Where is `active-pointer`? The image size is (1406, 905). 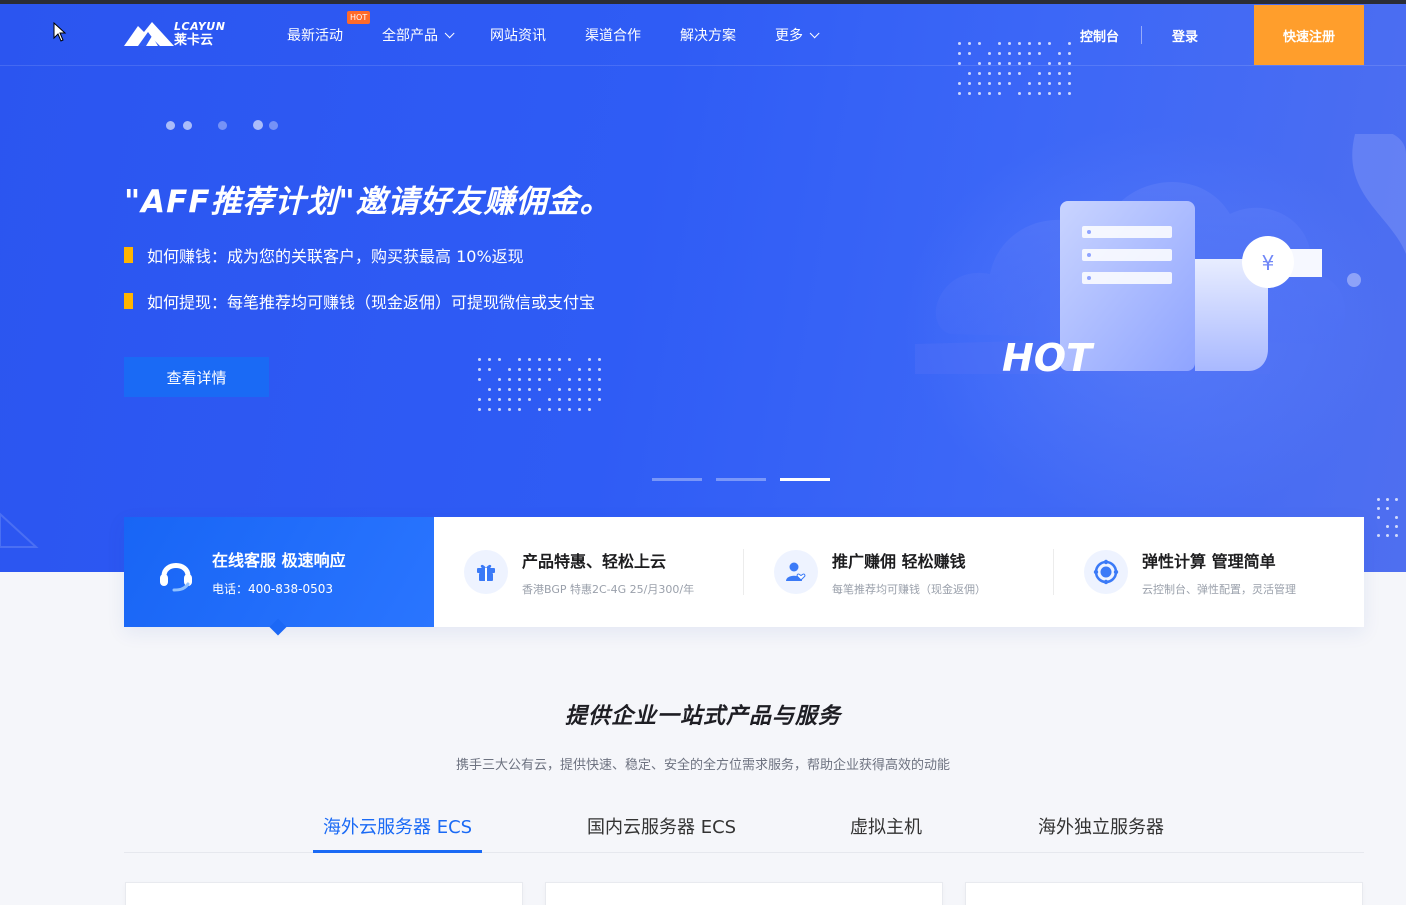
active-pointer is located at coordinates (278, 627).